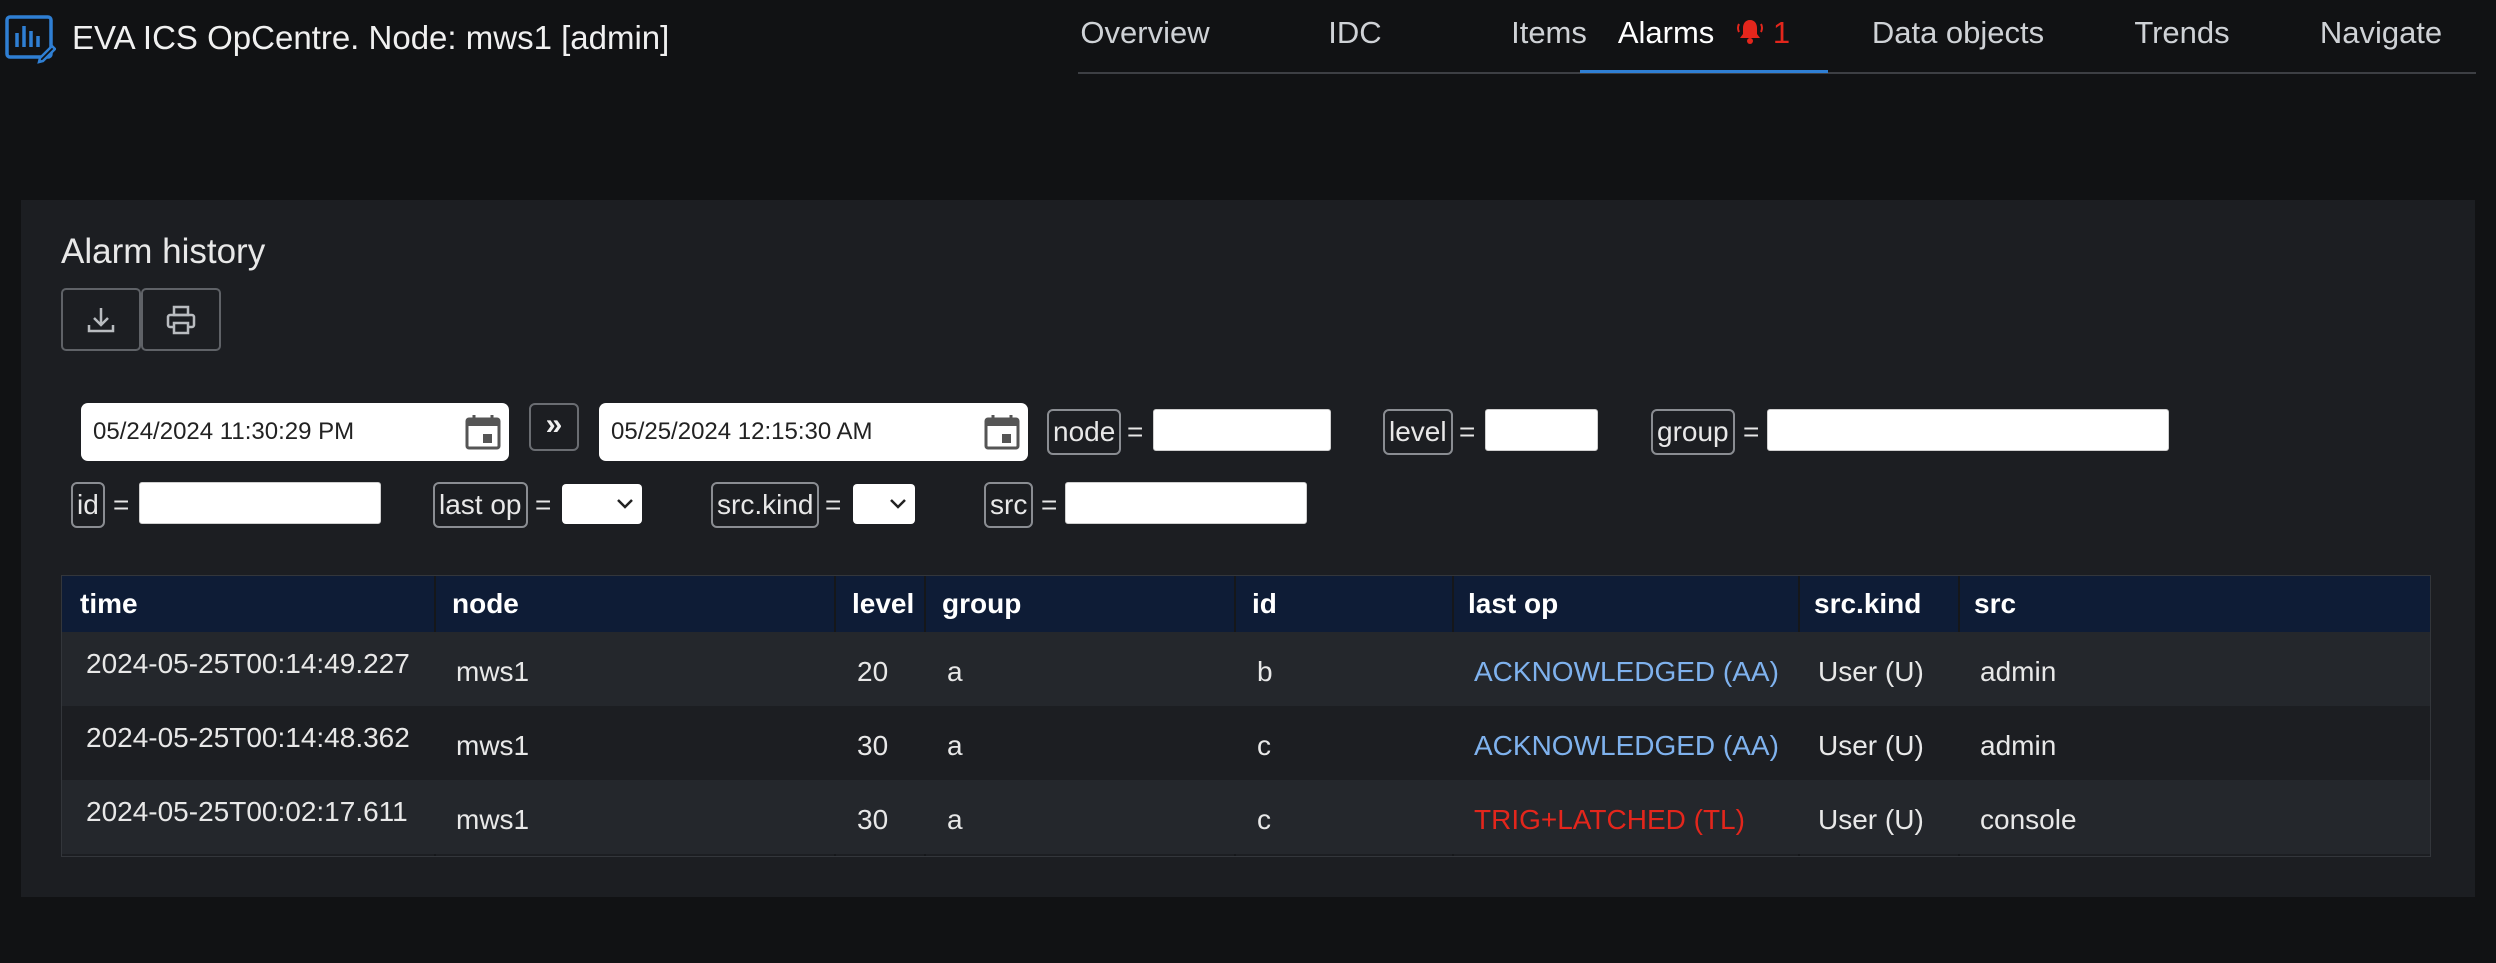 This screenshot has height=963, width=2496. I want to click on cell-id: b, so click(1265, 671).